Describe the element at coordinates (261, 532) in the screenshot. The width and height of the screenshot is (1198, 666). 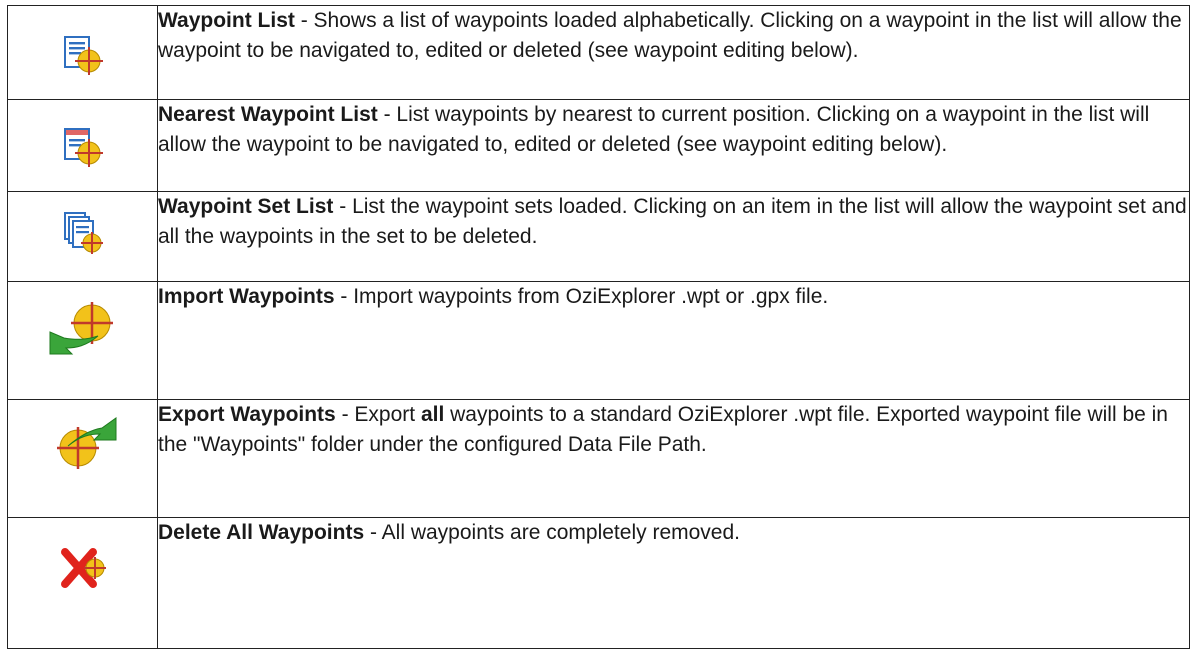
I see `item-title: Delete All Waypoints` at that location.